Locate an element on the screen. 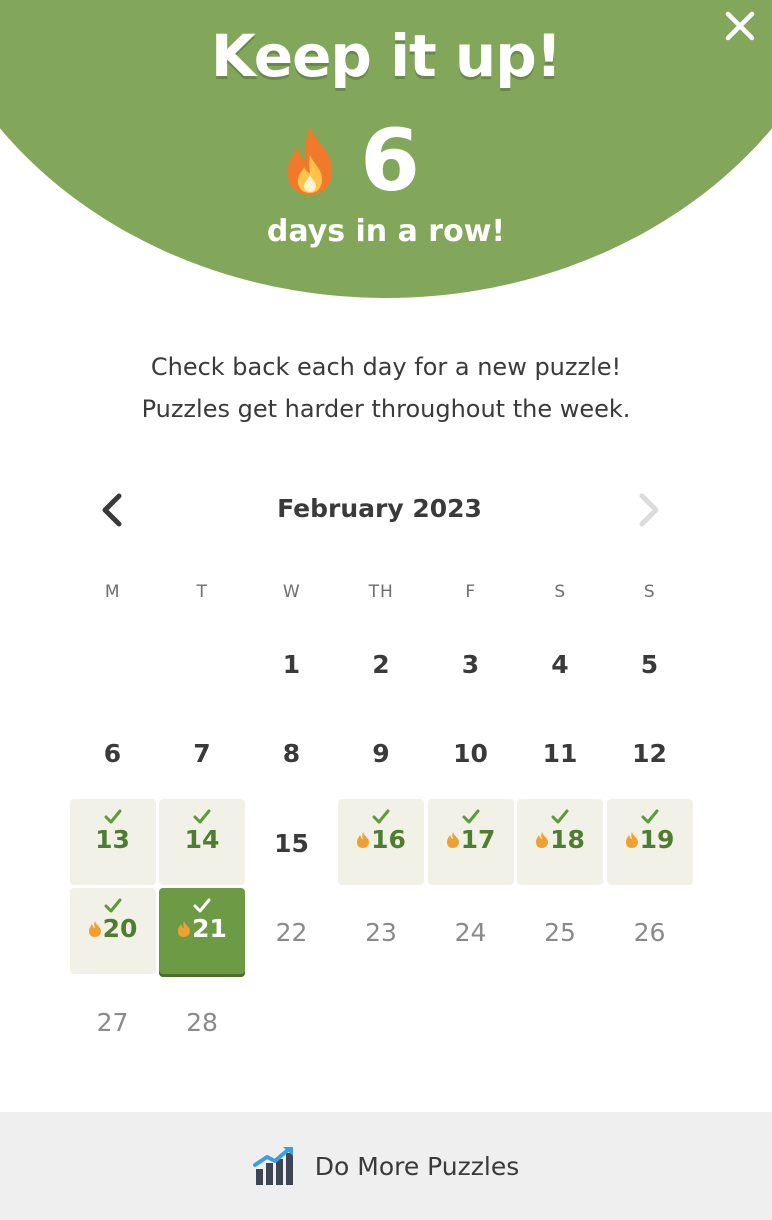  weekday-label: M is located at coordinates (112, 592).